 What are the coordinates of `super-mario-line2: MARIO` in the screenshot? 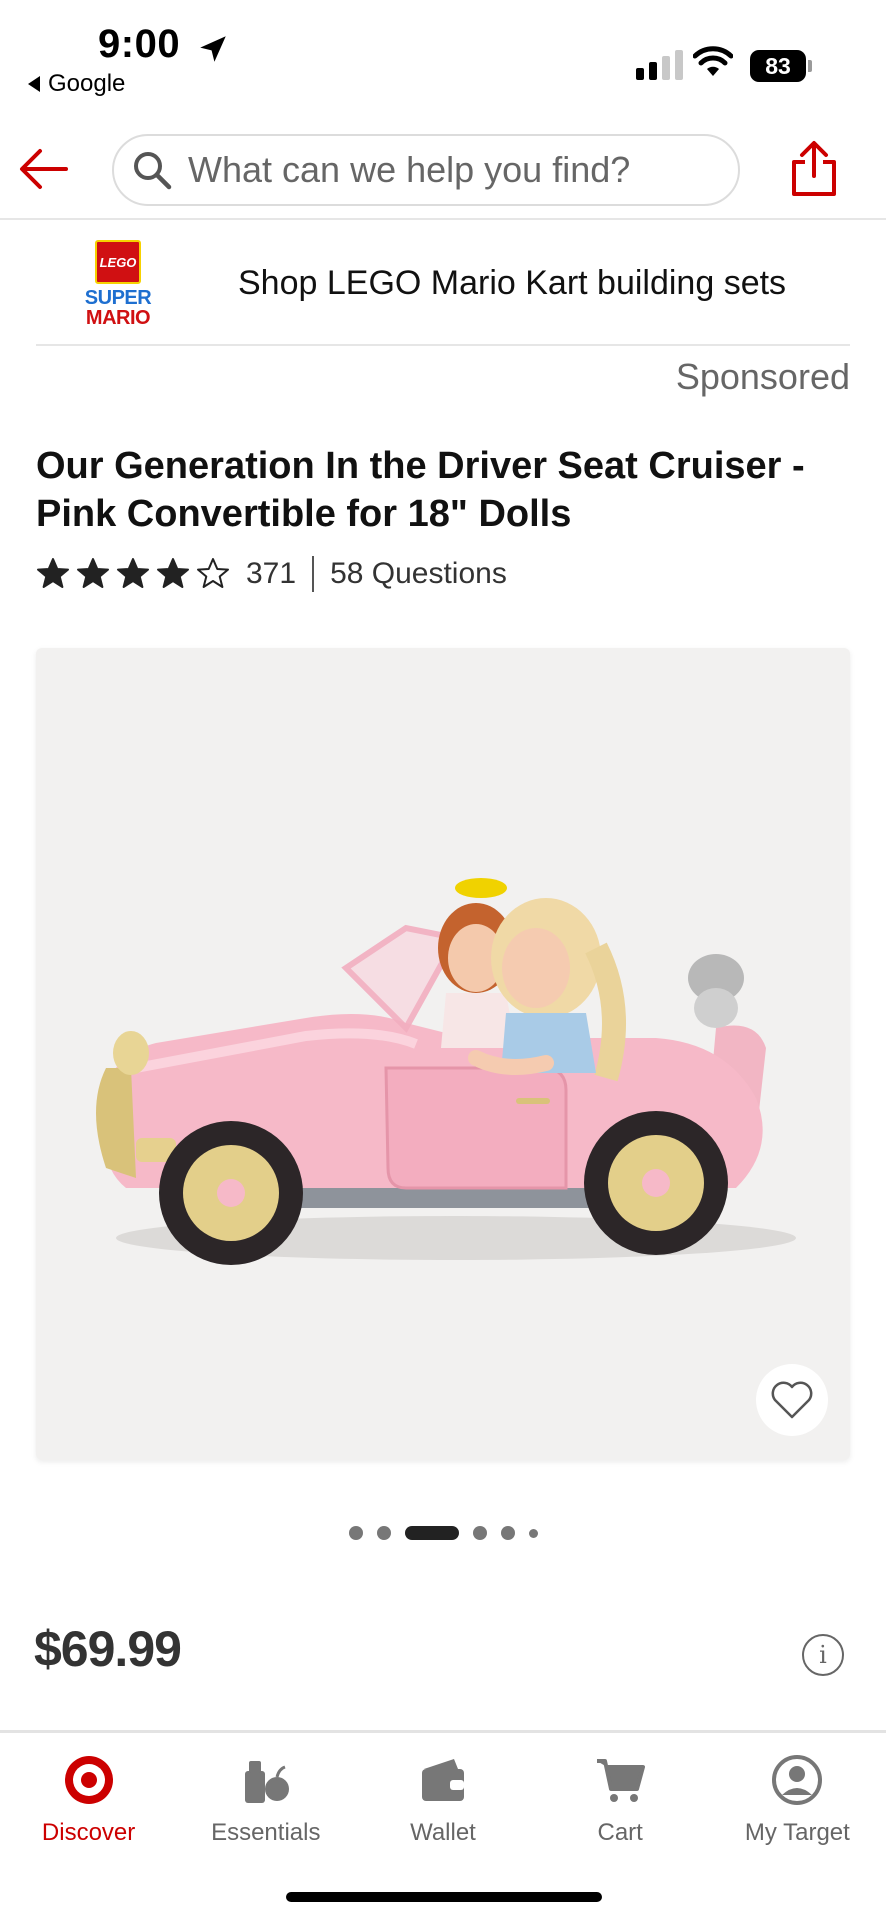 It's located at (118, 318).